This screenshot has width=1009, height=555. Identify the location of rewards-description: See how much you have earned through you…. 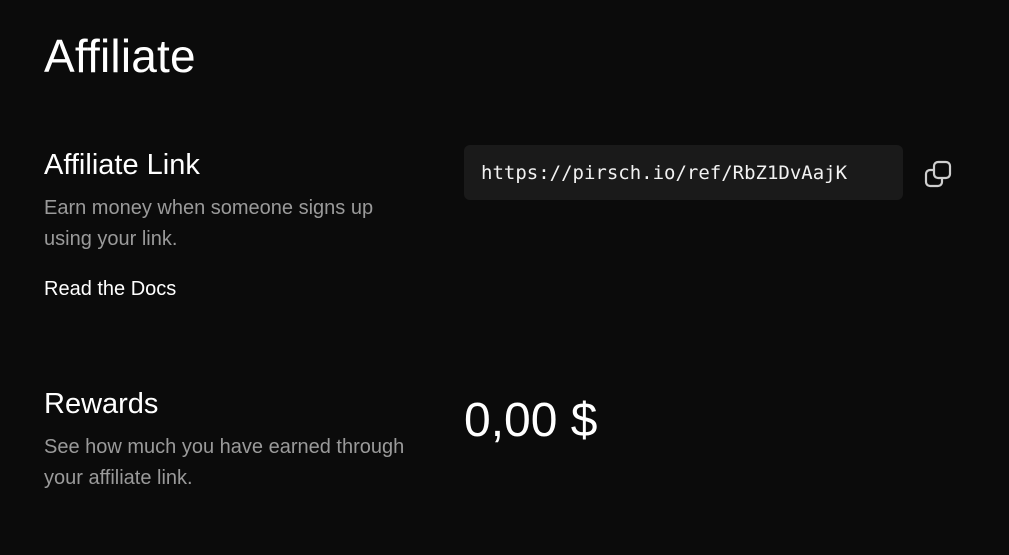
(224, 462).